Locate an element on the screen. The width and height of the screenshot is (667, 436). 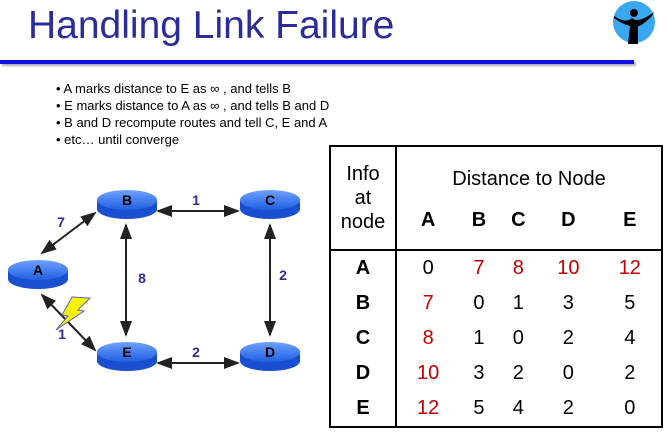
column-header: A is located at coordinates (428, 219).